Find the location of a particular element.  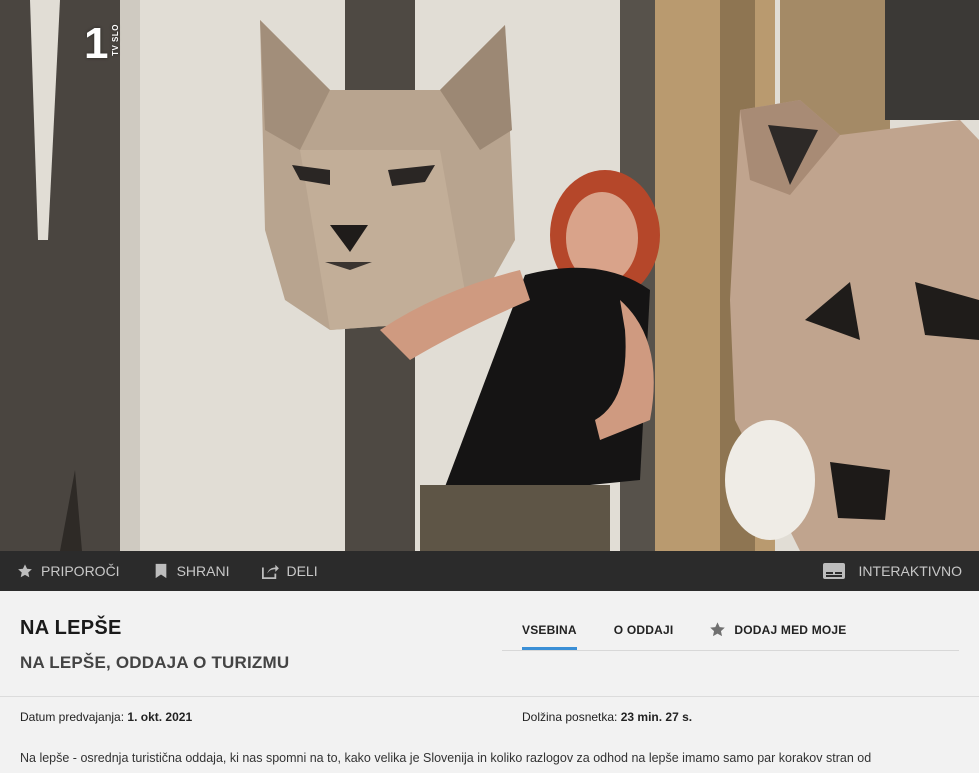

channel-logo: 1 TV SLO is located at coordinates (102, 44).